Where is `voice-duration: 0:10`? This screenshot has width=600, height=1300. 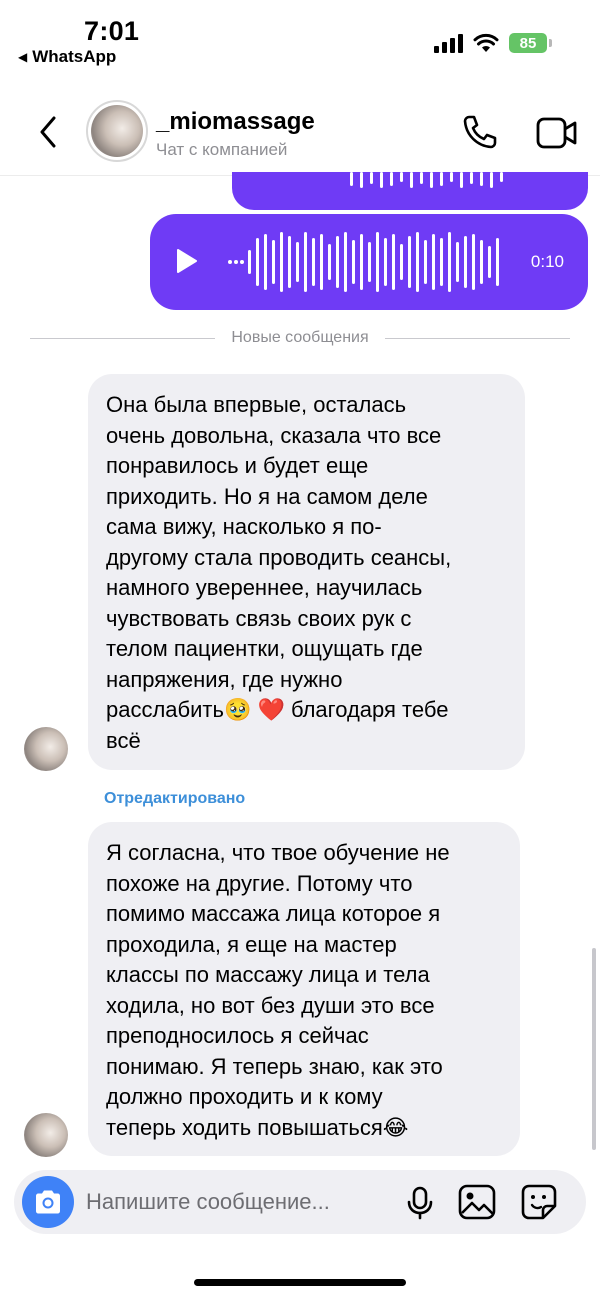 voice-duration: 0:10 is located at coordinates (547, 261).